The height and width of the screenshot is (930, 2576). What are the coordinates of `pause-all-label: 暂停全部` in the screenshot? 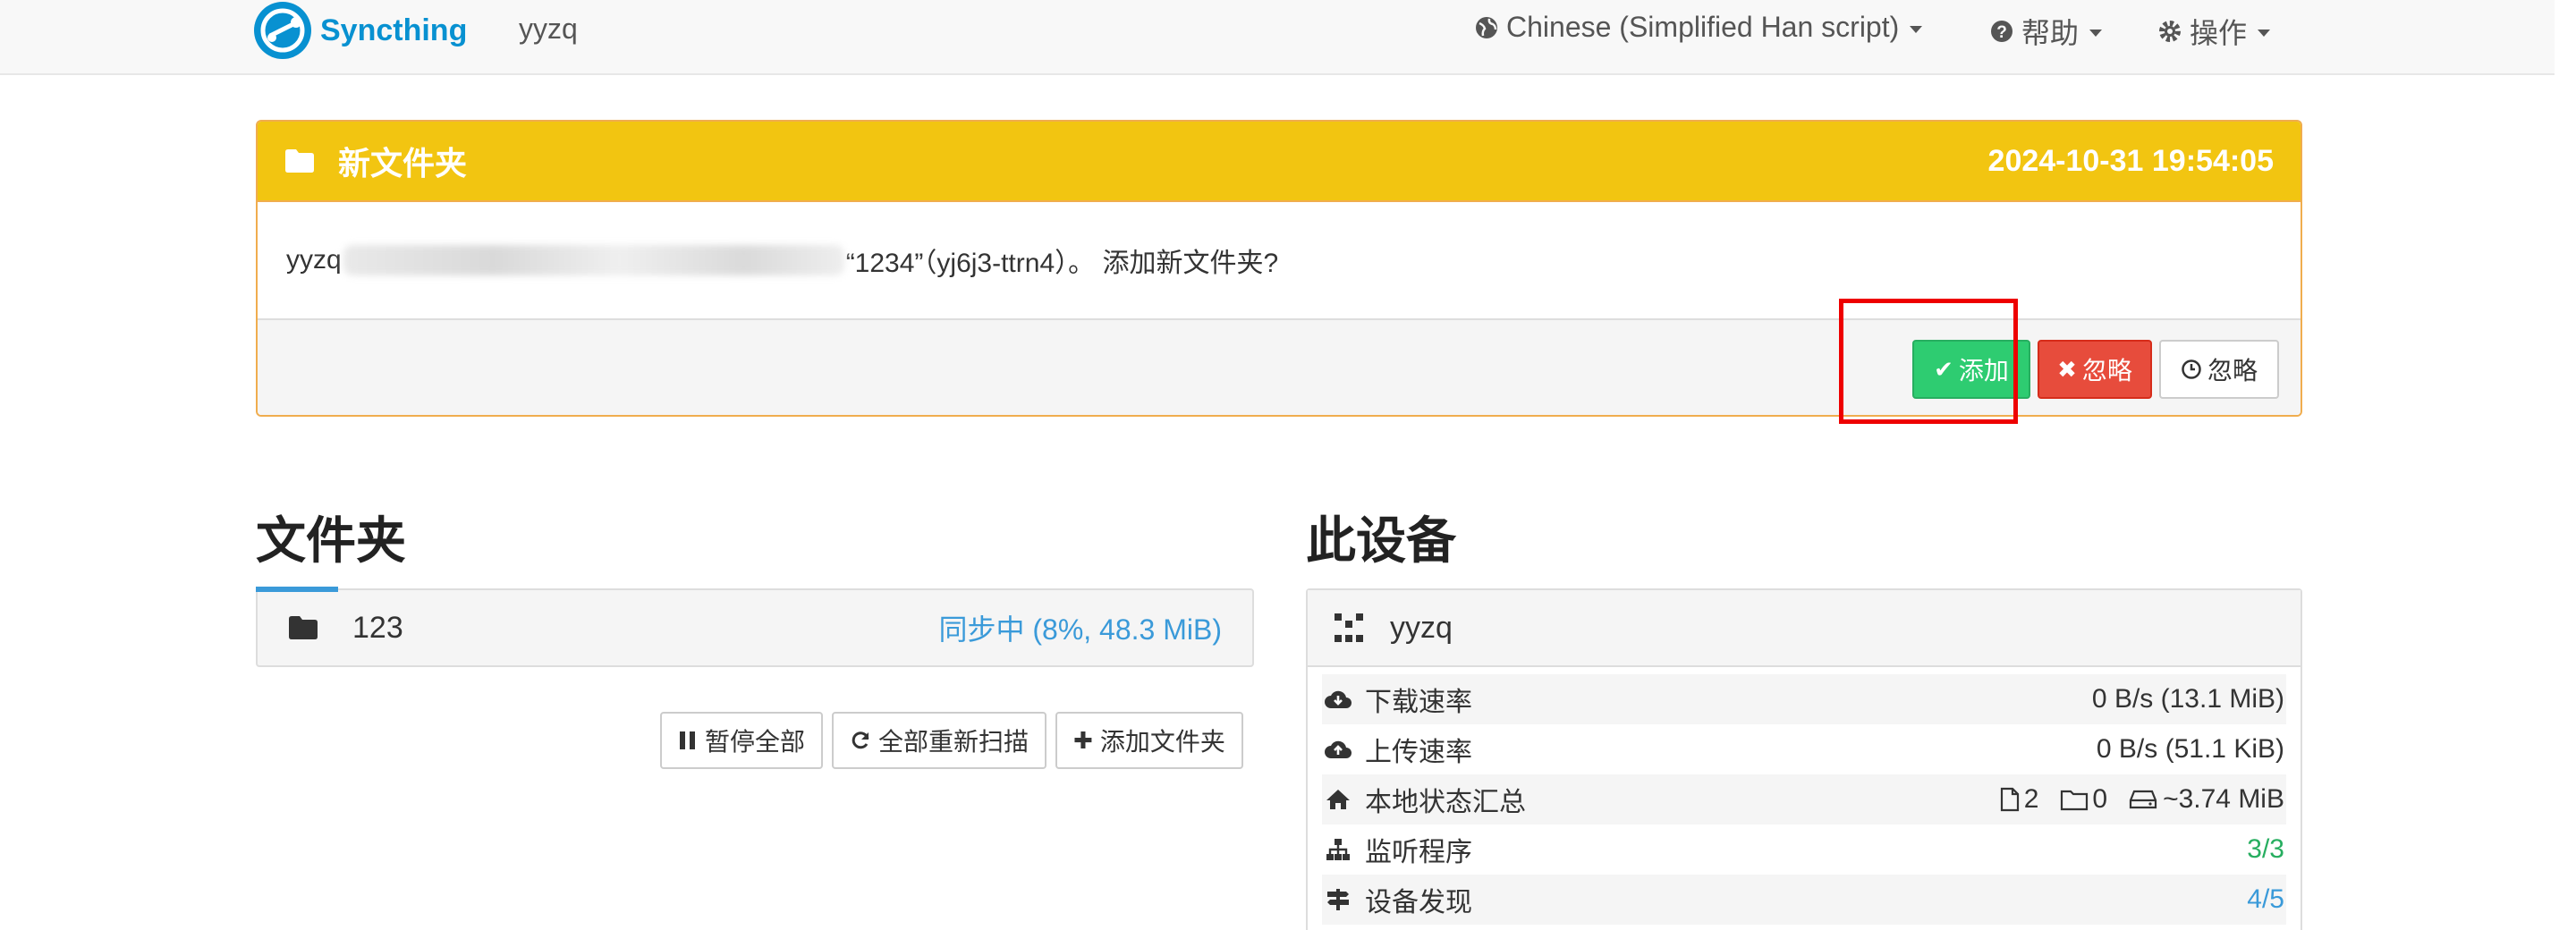 It's located at (755, 742).